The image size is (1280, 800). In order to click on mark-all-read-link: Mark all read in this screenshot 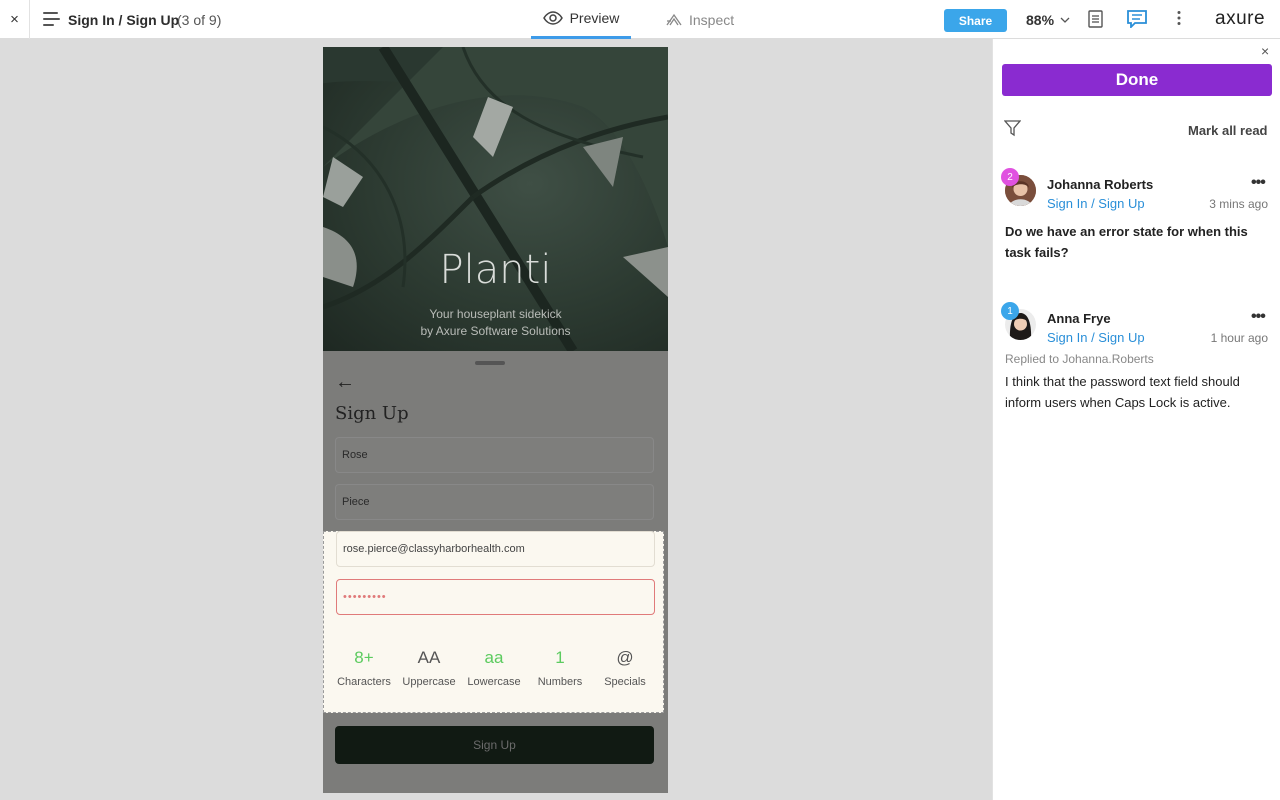, I will do `click(1228, 130)`.